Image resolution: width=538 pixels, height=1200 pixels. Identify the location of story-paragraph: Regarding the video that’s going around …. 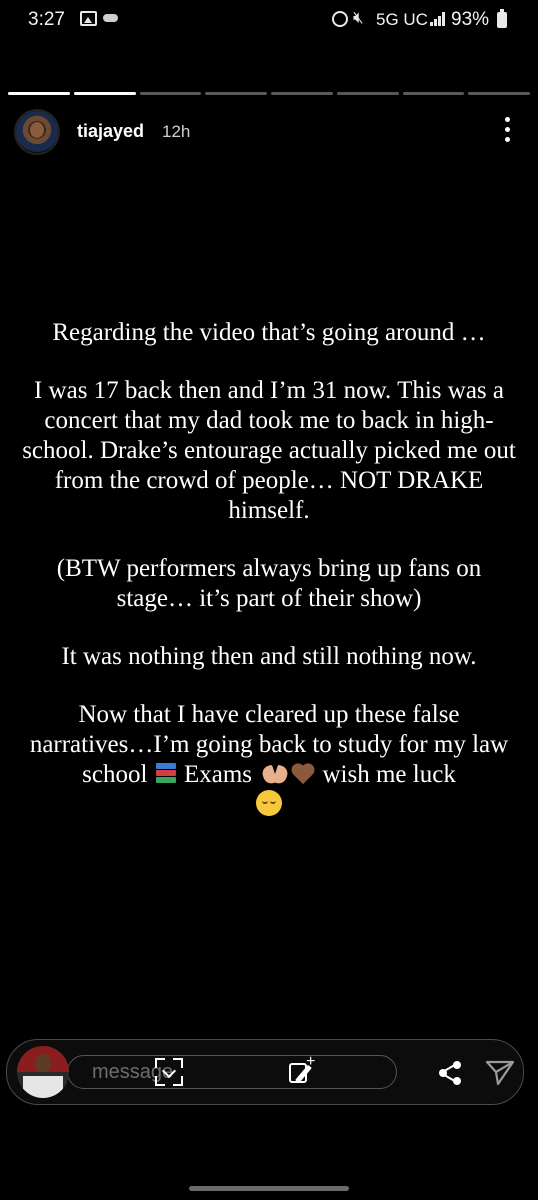
(269, 332).